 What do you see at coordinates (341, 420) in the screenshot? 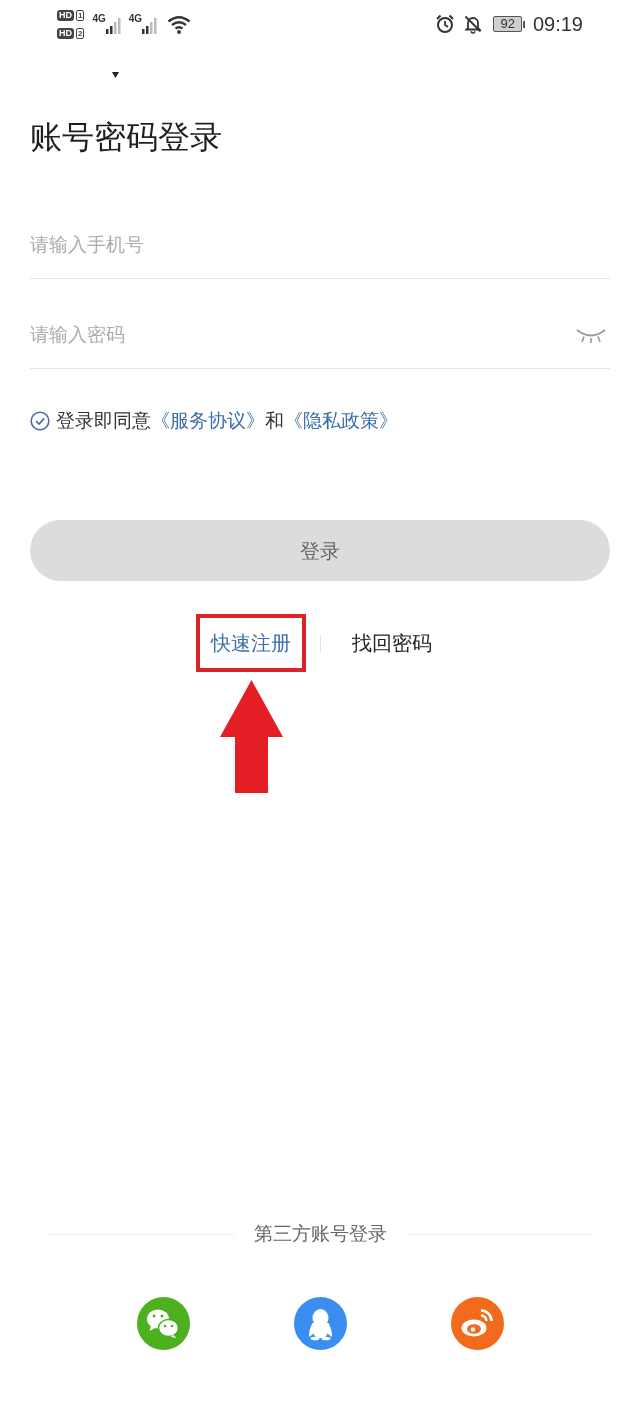
I see `document-link: 《隐私政策》` at bounding box center [341, 420].